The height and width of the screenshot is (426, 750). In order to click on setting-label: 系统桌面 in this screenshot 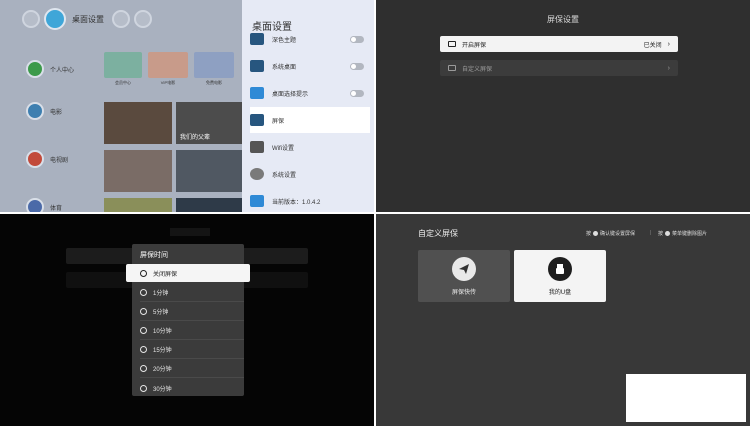, I will do `click(284, 67)`.